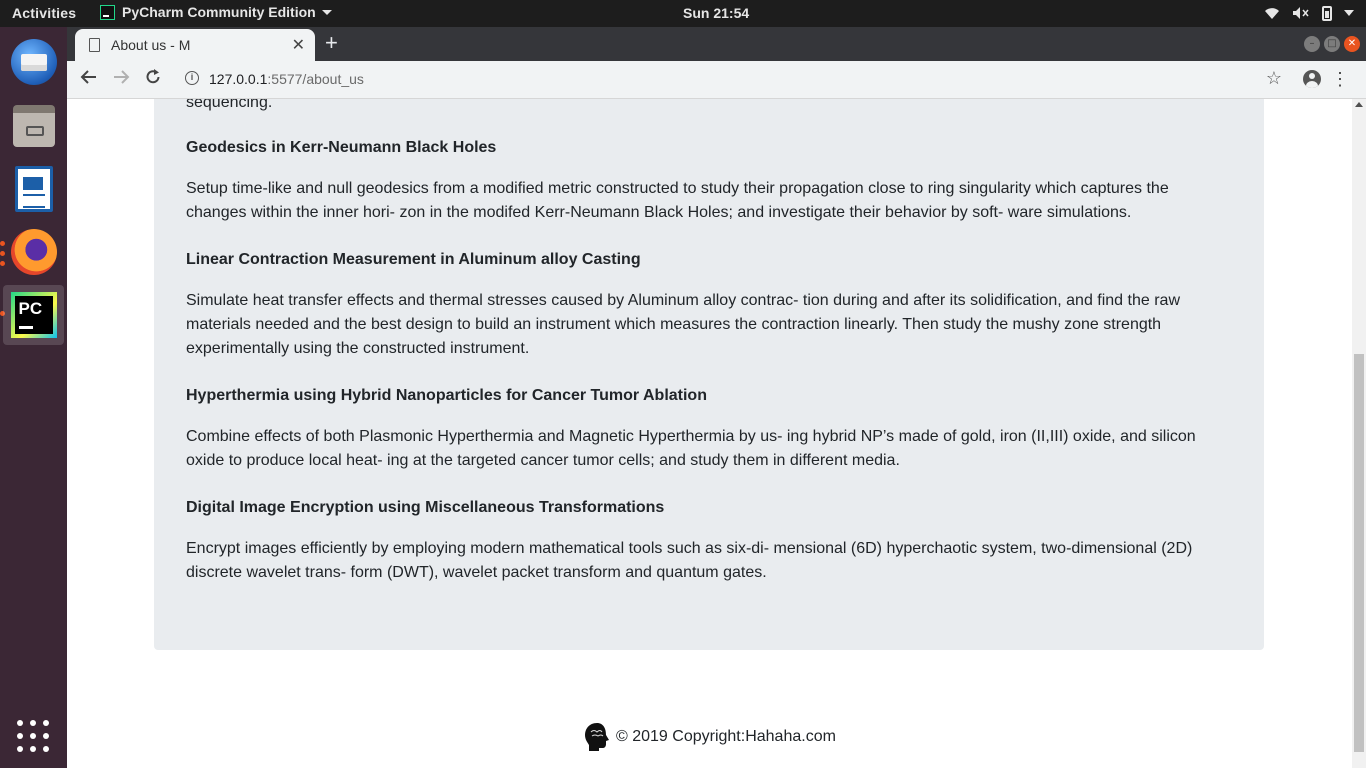 The image size is (1366, 768). What do you see at coordinates (1272, 13) in the screenshot?
I see `wifi-icon` at bounding box center [1272, 13].